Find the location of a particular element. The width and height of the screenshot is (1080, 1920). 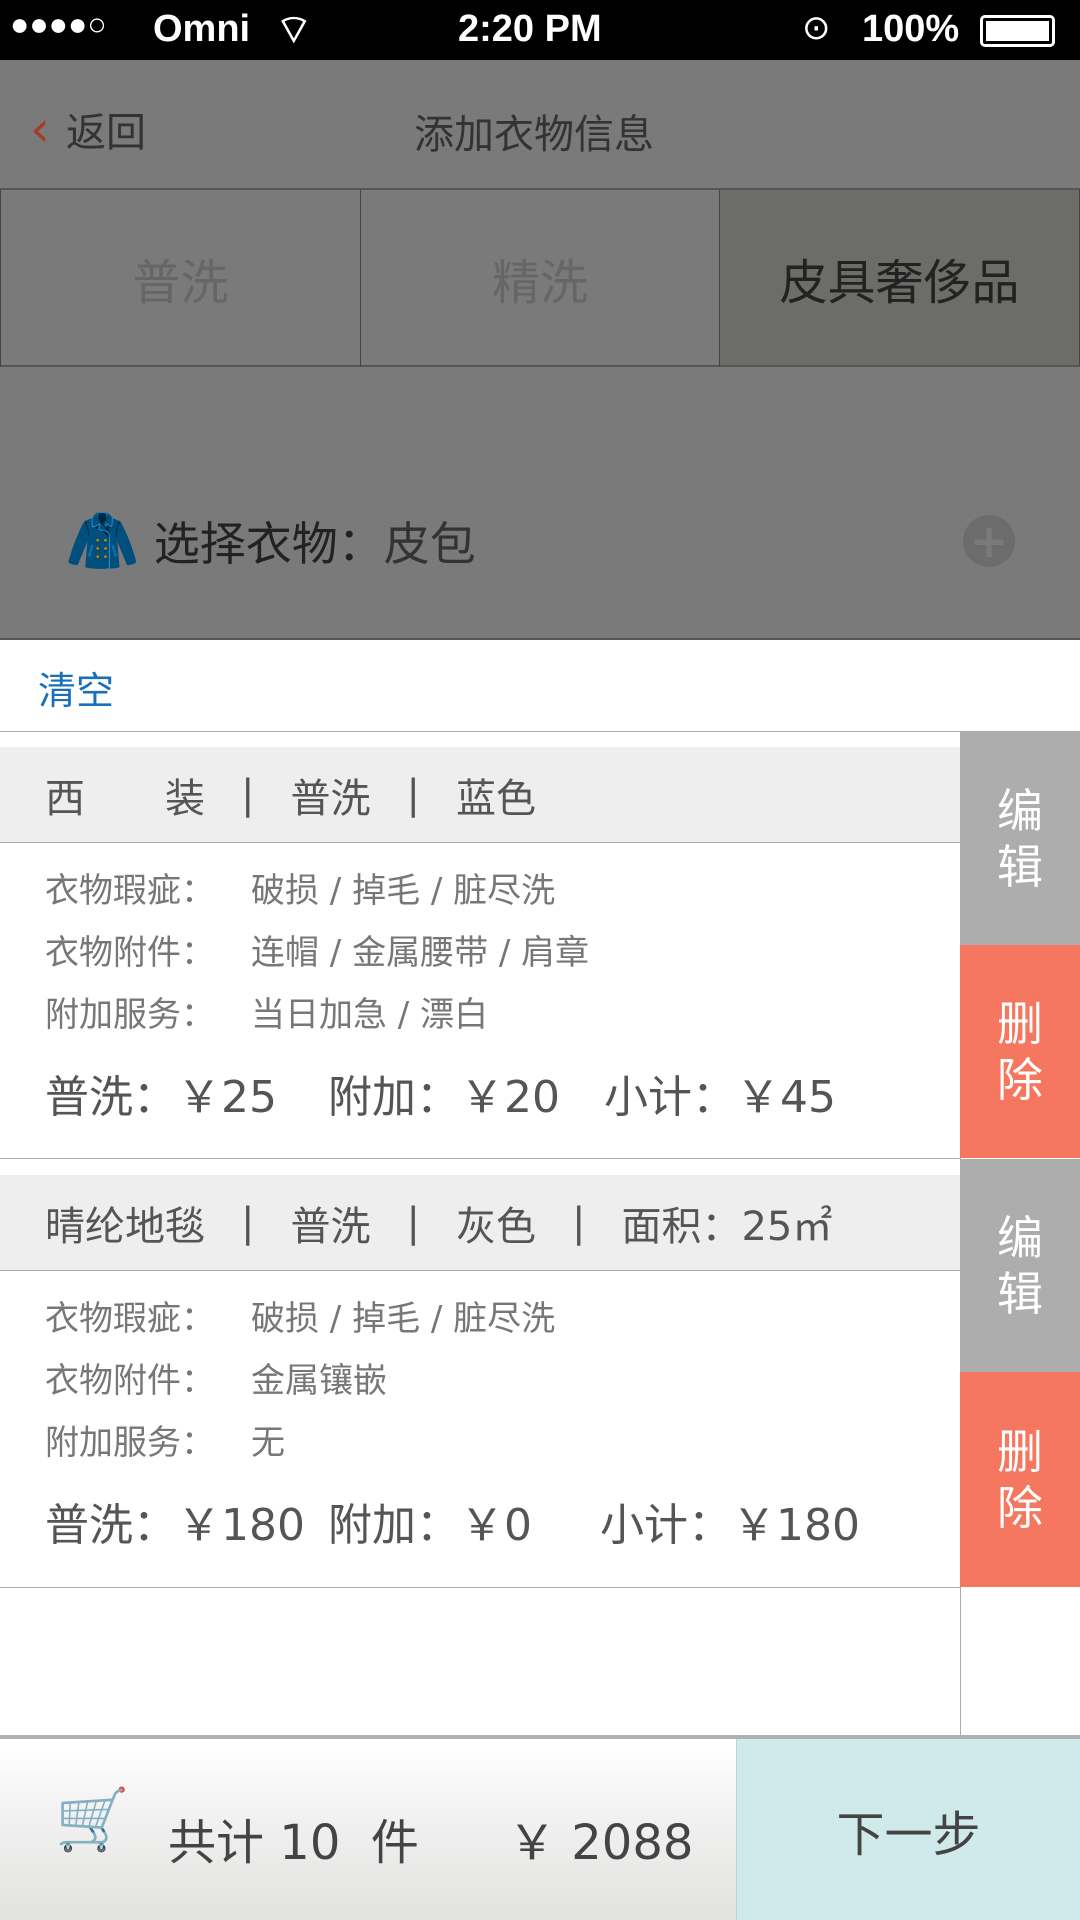

item-header: 西 装 | 普洗 | 蓝色 is located at coordinates (480, 795).